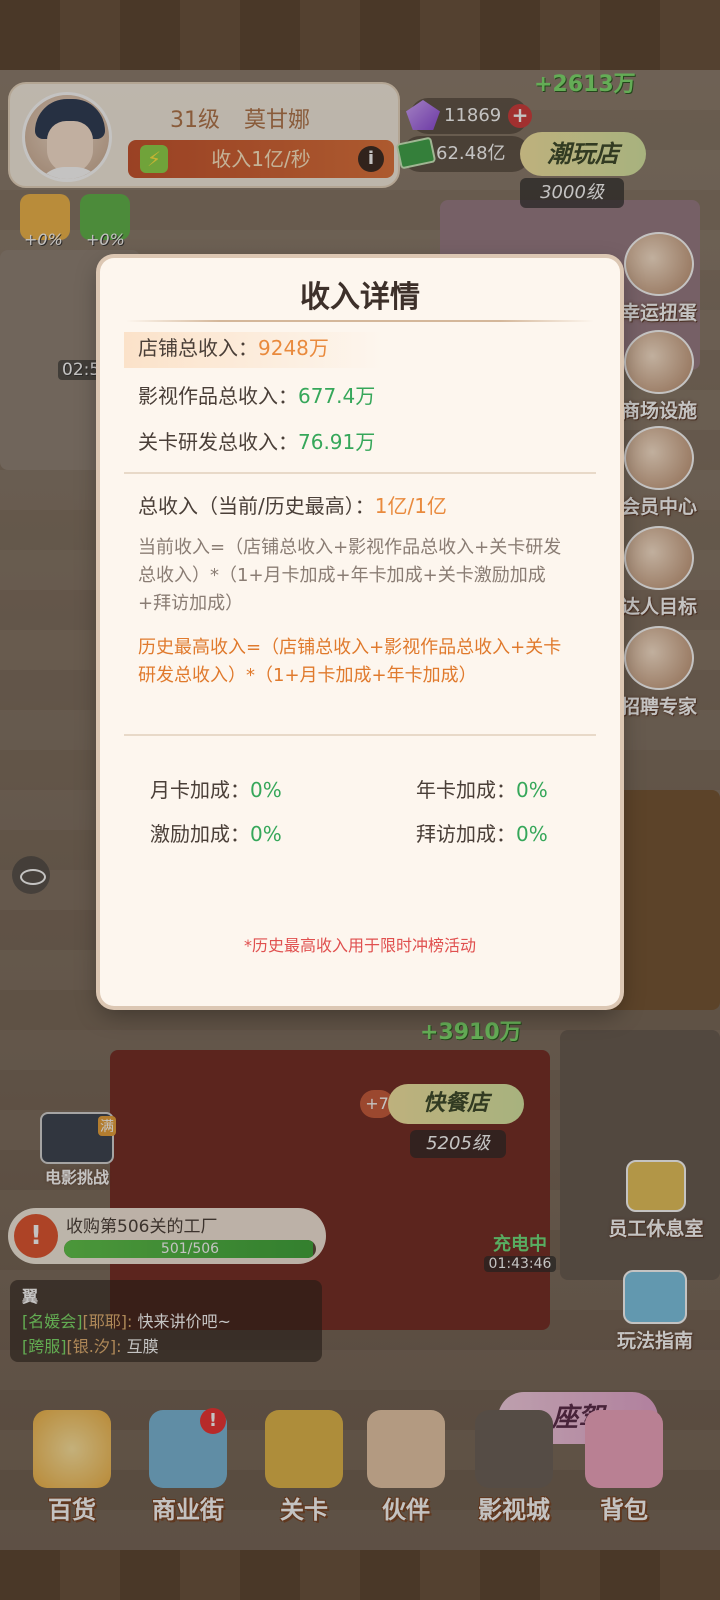  I want to click on monthly-bonus-label: 月卡加成：, so click(200, 790).